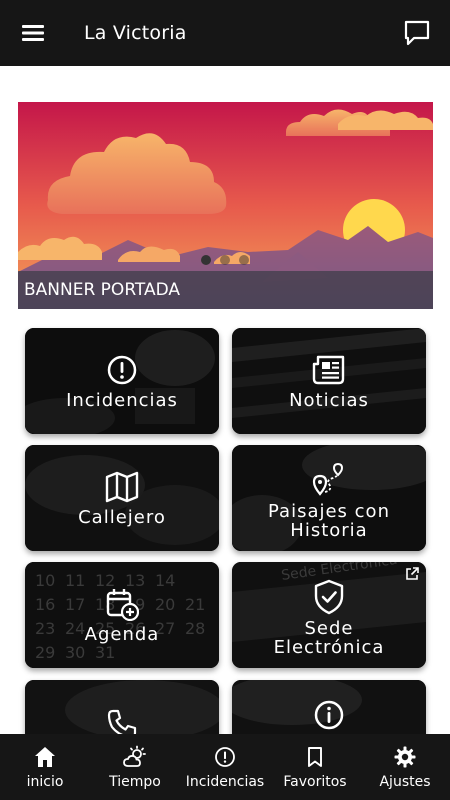 This screenshot has height=800, width=450. What do you see at coordinates (329, 521) in the screenshot?
I see `tile-label: Paisajes con Historia` at bounding box center [329, 521].